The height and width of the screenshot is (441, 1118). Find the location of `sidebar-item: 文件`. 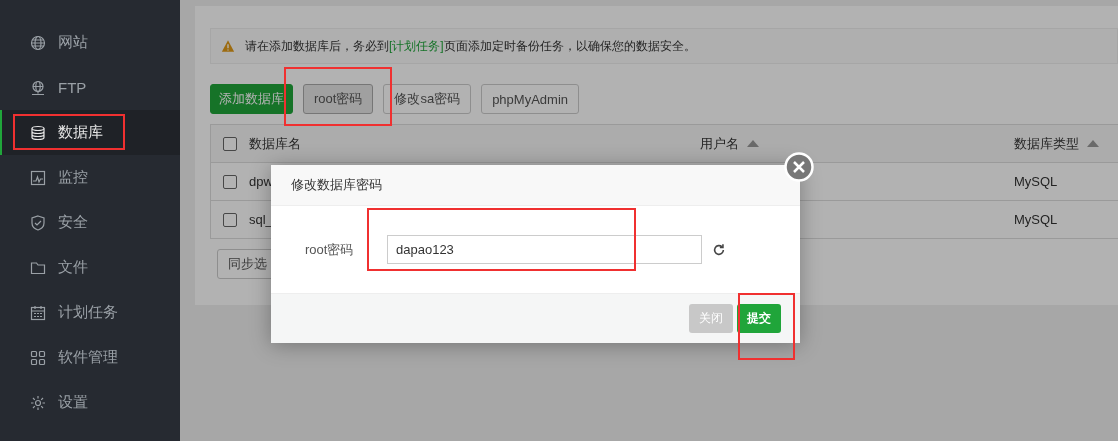

sidebar-item: 文件 is located at coordinates (90, 267).